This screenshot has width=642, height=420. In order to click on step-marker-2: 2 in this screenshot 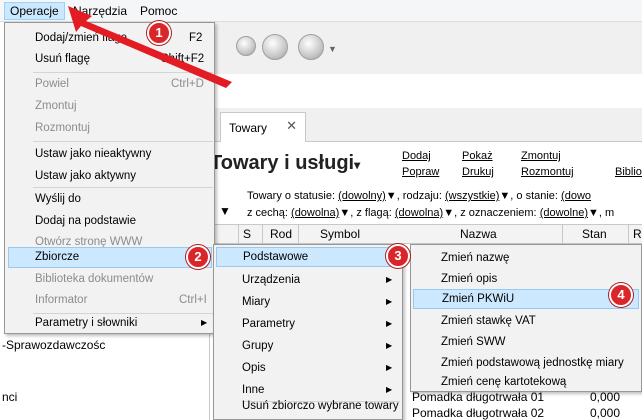, I will do `click(198, 257)`.